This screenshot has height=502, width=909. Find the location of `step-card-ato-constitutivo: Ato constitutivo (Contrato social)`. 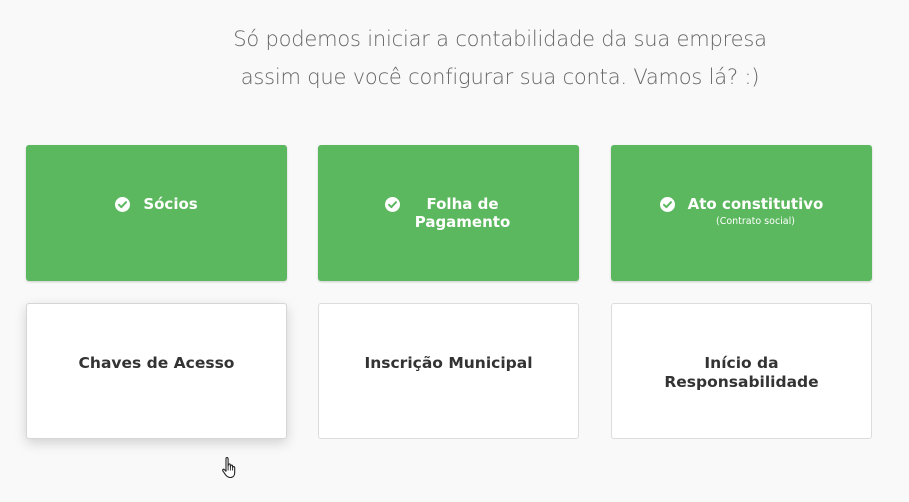

step-card-ato-constitutivo: Ato constitutivo (Contrato social) is located at coordinates (741, 213).